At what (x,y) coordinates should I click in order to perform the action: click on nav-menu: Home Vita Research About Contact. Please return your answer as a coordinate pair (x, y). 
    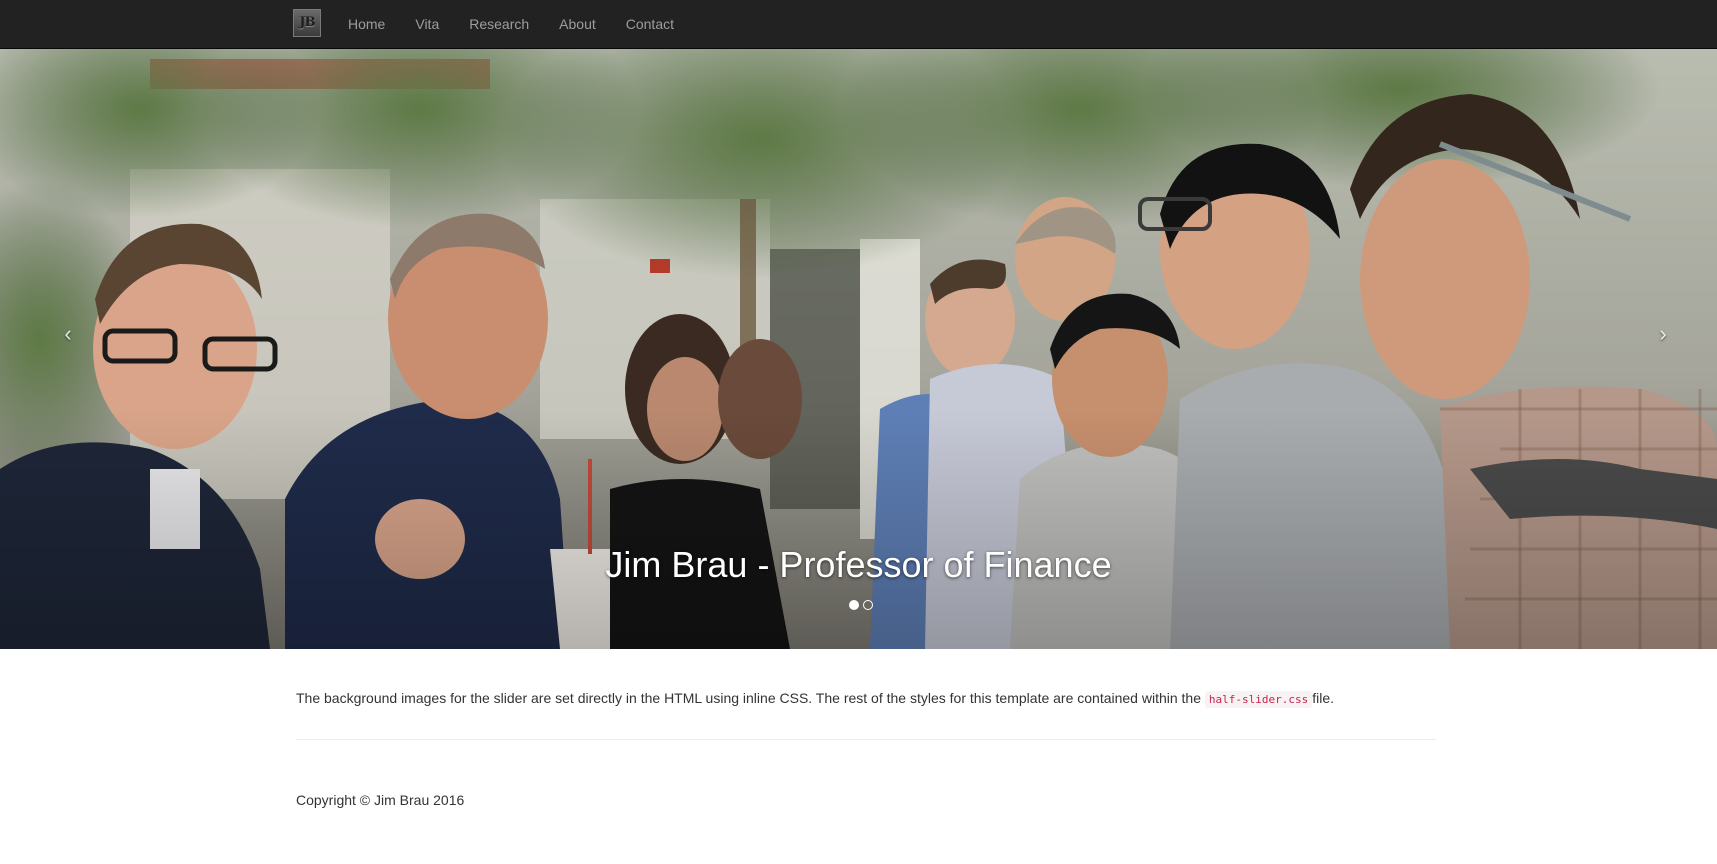
    Looking at the image, I should click on (511, 24).